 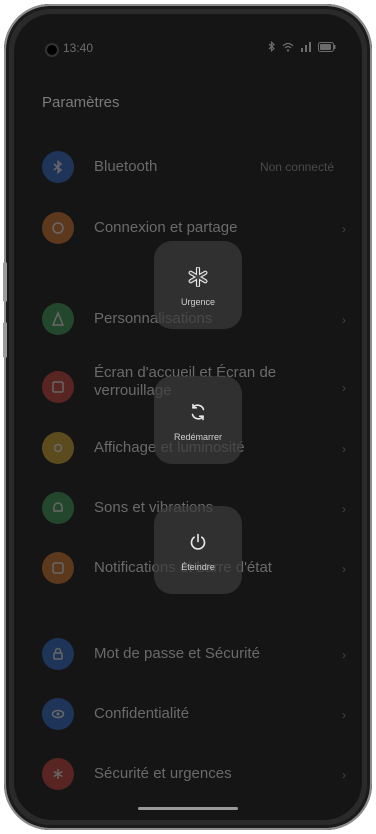 What do you see at coordinates (188, 34) in the screenshot?
I see `status-bar: 13:40` at bounding box center [188, 34].